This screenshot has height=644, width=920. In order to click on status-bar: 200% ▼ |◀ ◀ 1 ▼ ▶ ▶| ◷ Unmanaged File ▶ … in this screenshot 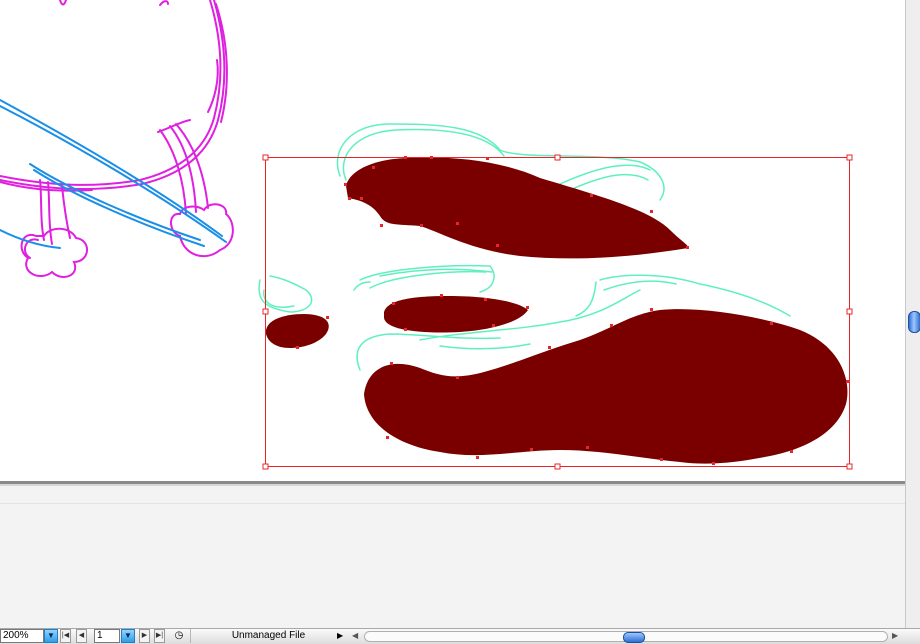, I will do `click(460, 636)`.